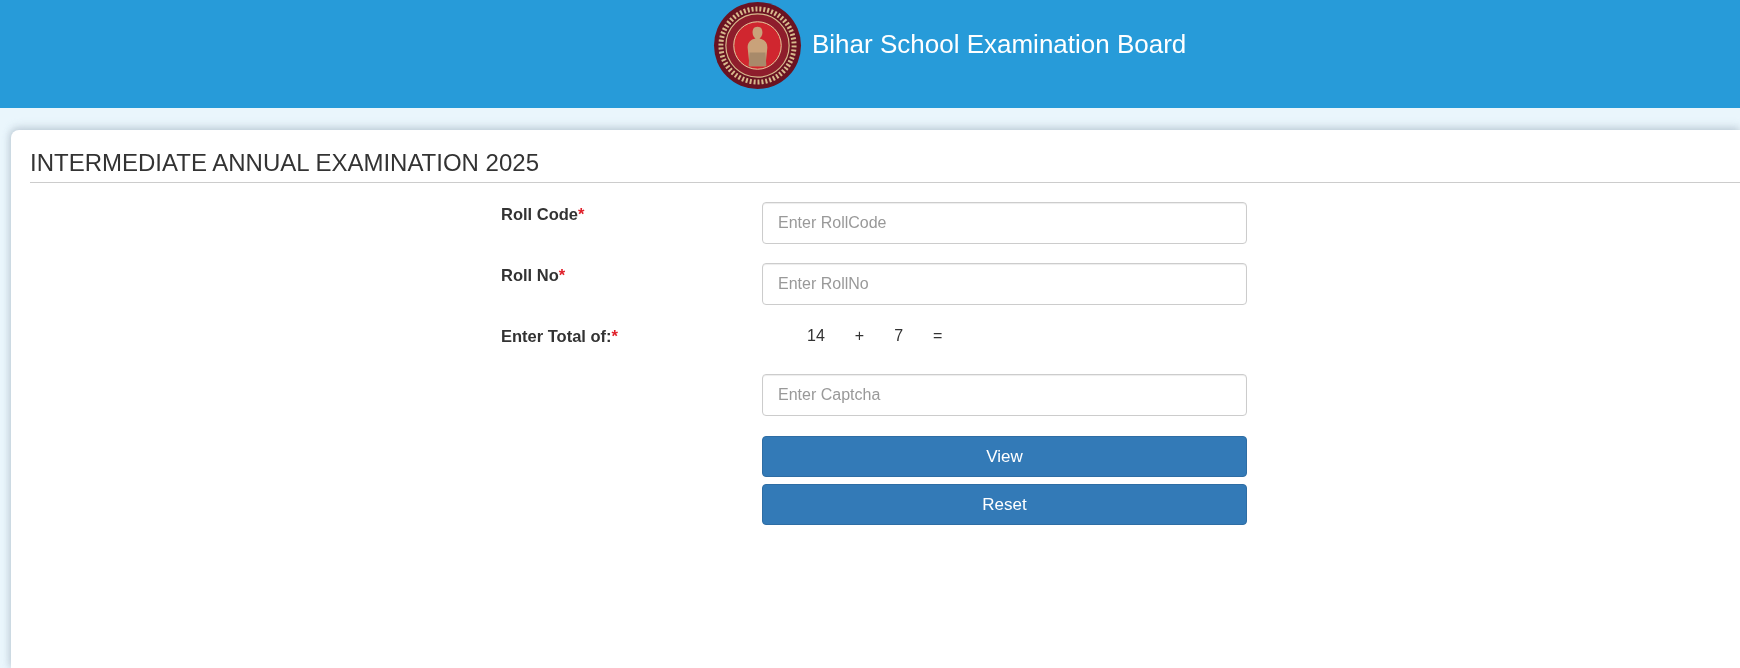 The height and width of the screenshot is (668, 1740). Describe the element at coordinates (533, 275) in the screenshot. I see `field-label: Roll No*` at that location.